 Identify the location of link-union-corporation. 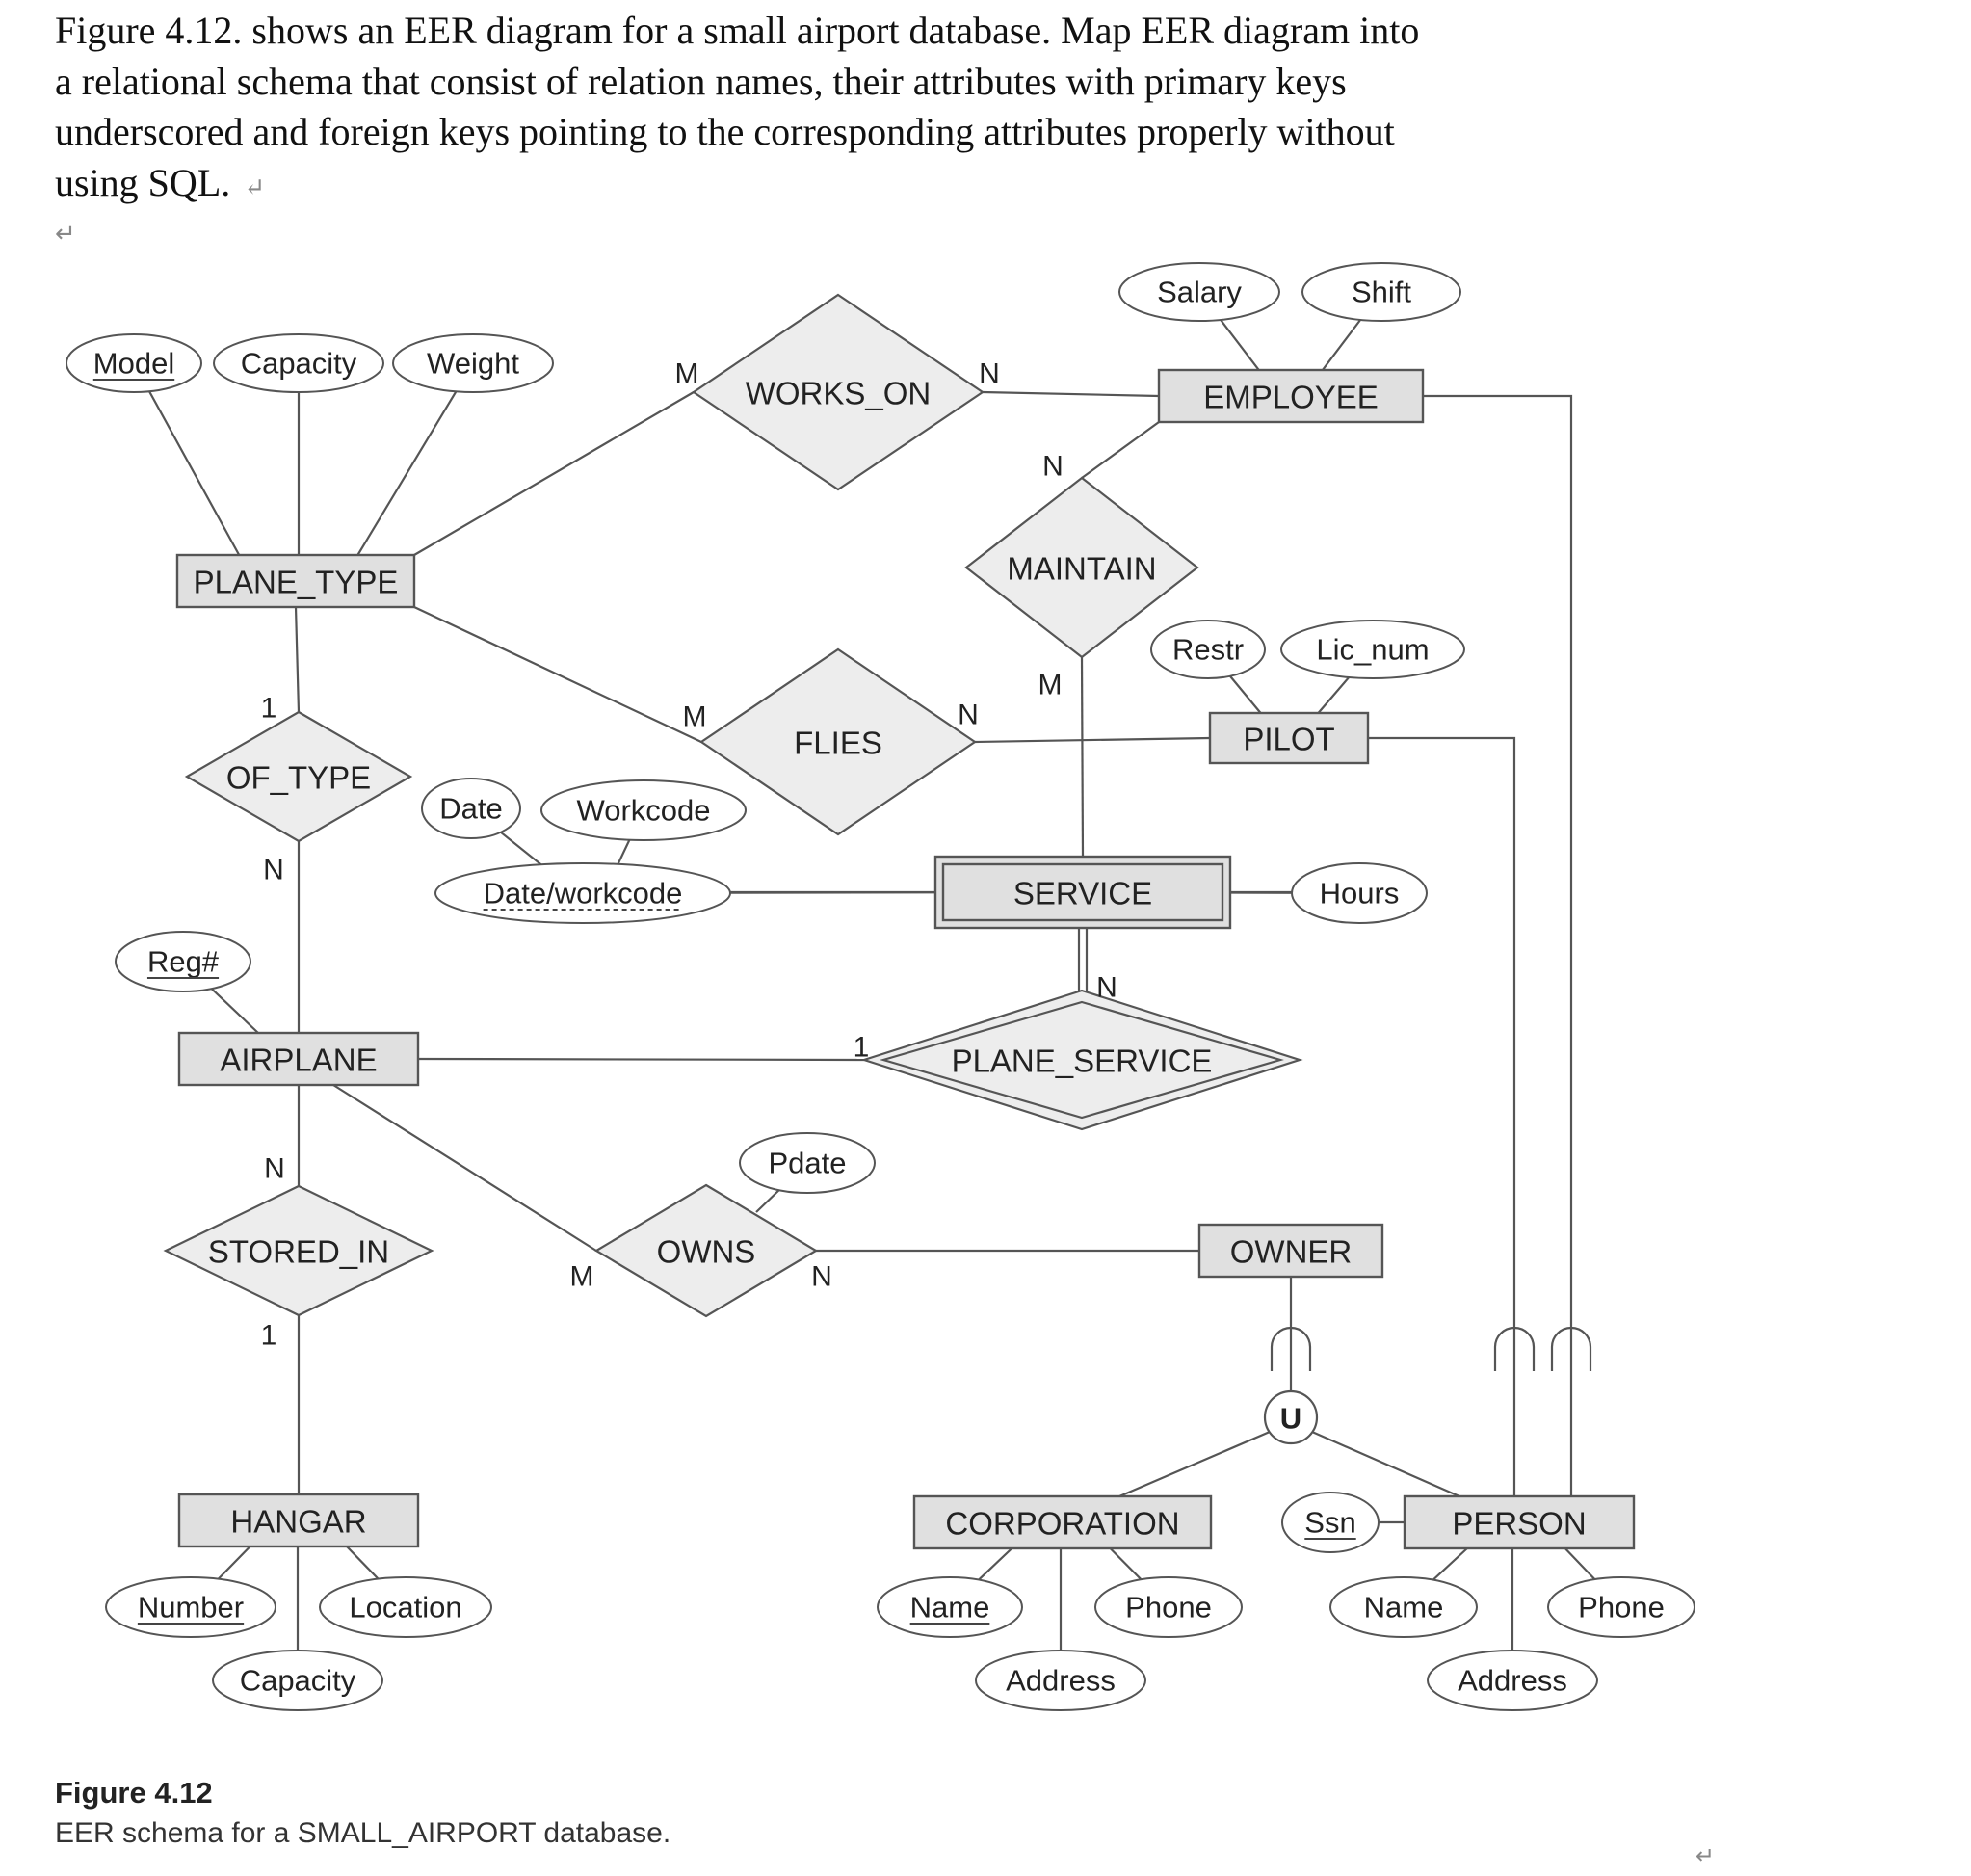
(1194, 1464).